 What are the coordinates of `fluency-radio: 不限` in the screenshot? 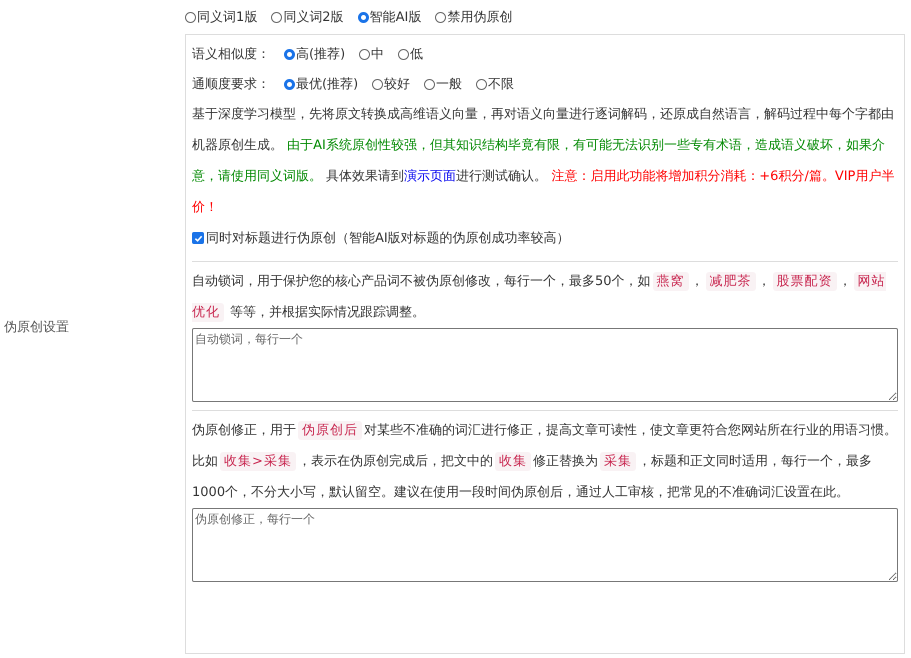 It's located at (495, 84).